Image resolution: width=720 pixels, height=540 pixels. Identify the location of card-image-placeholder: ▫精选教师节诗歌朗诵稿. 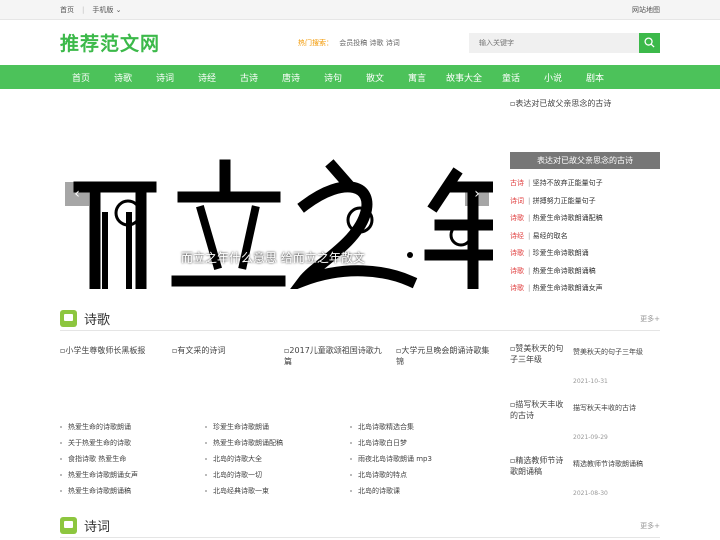
(540, 466).